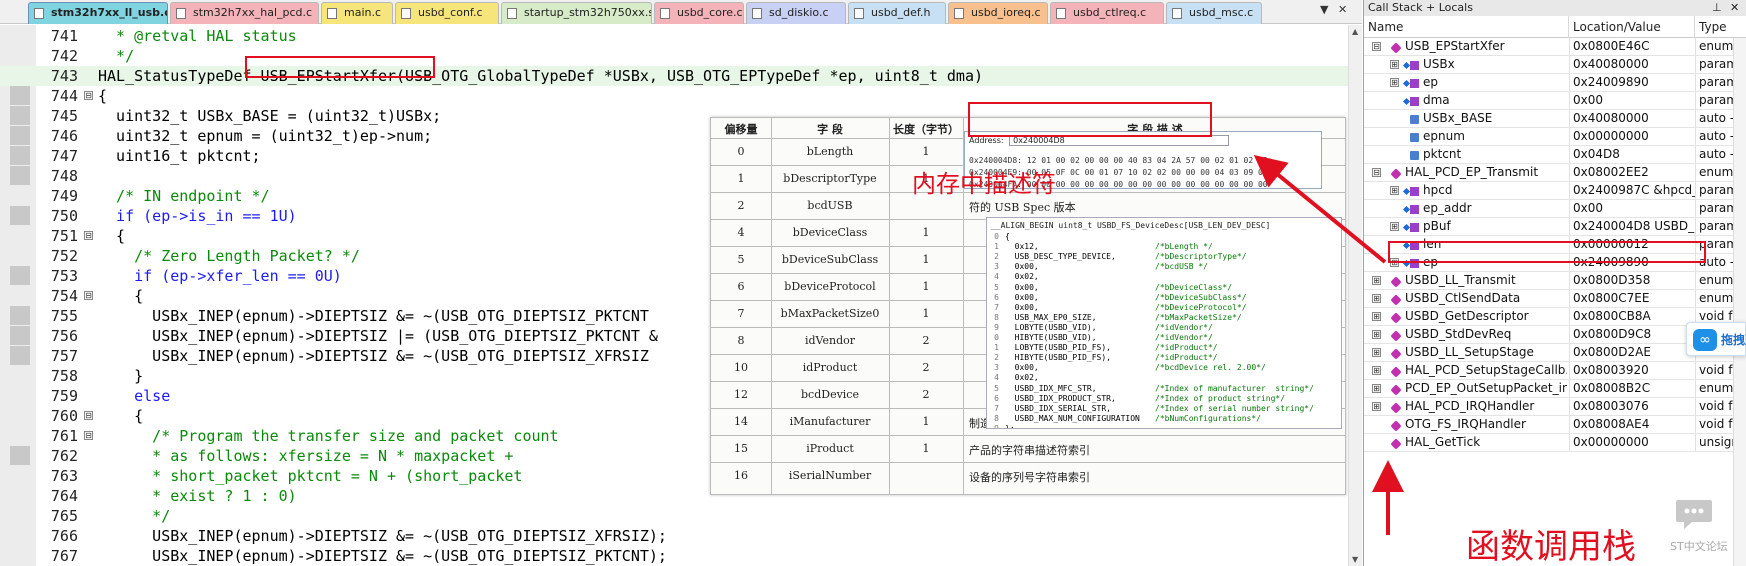 The height and width of the screenshot is (566, 1746). Describe the element at coordinates (64, 496) in the screenshot. I see `line-number: 764` at that location.